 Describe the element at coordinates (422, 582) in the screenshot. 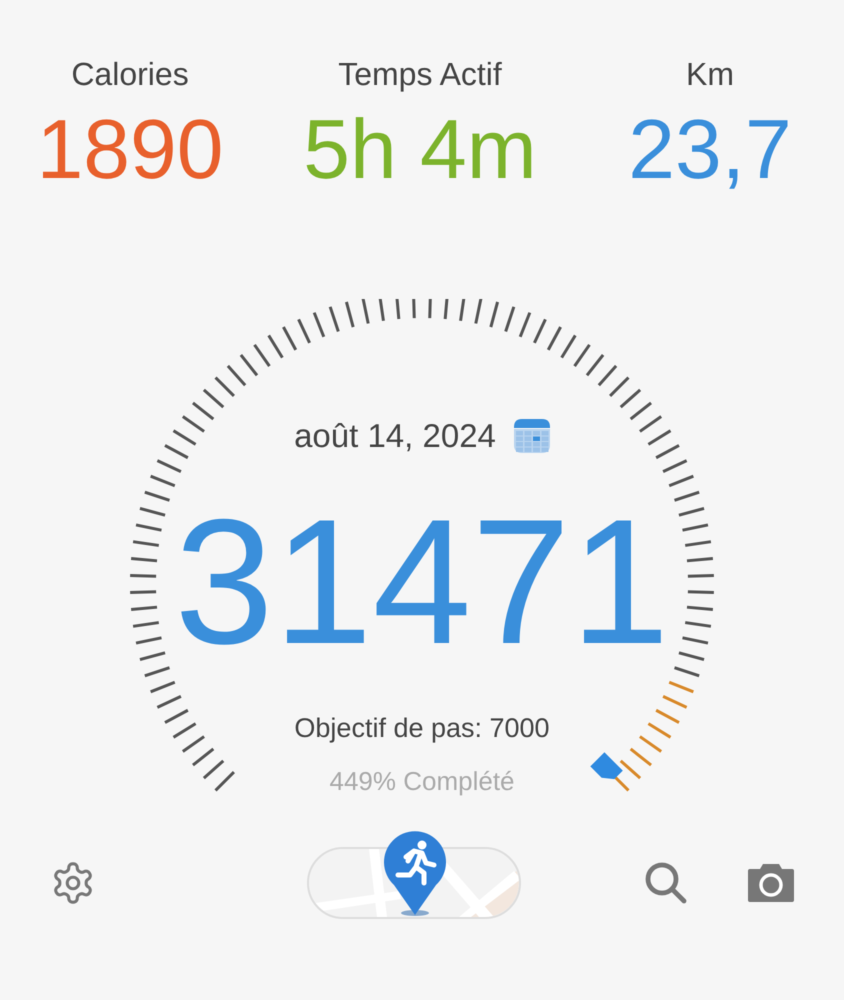

I see `step-count: 31471` at that location.